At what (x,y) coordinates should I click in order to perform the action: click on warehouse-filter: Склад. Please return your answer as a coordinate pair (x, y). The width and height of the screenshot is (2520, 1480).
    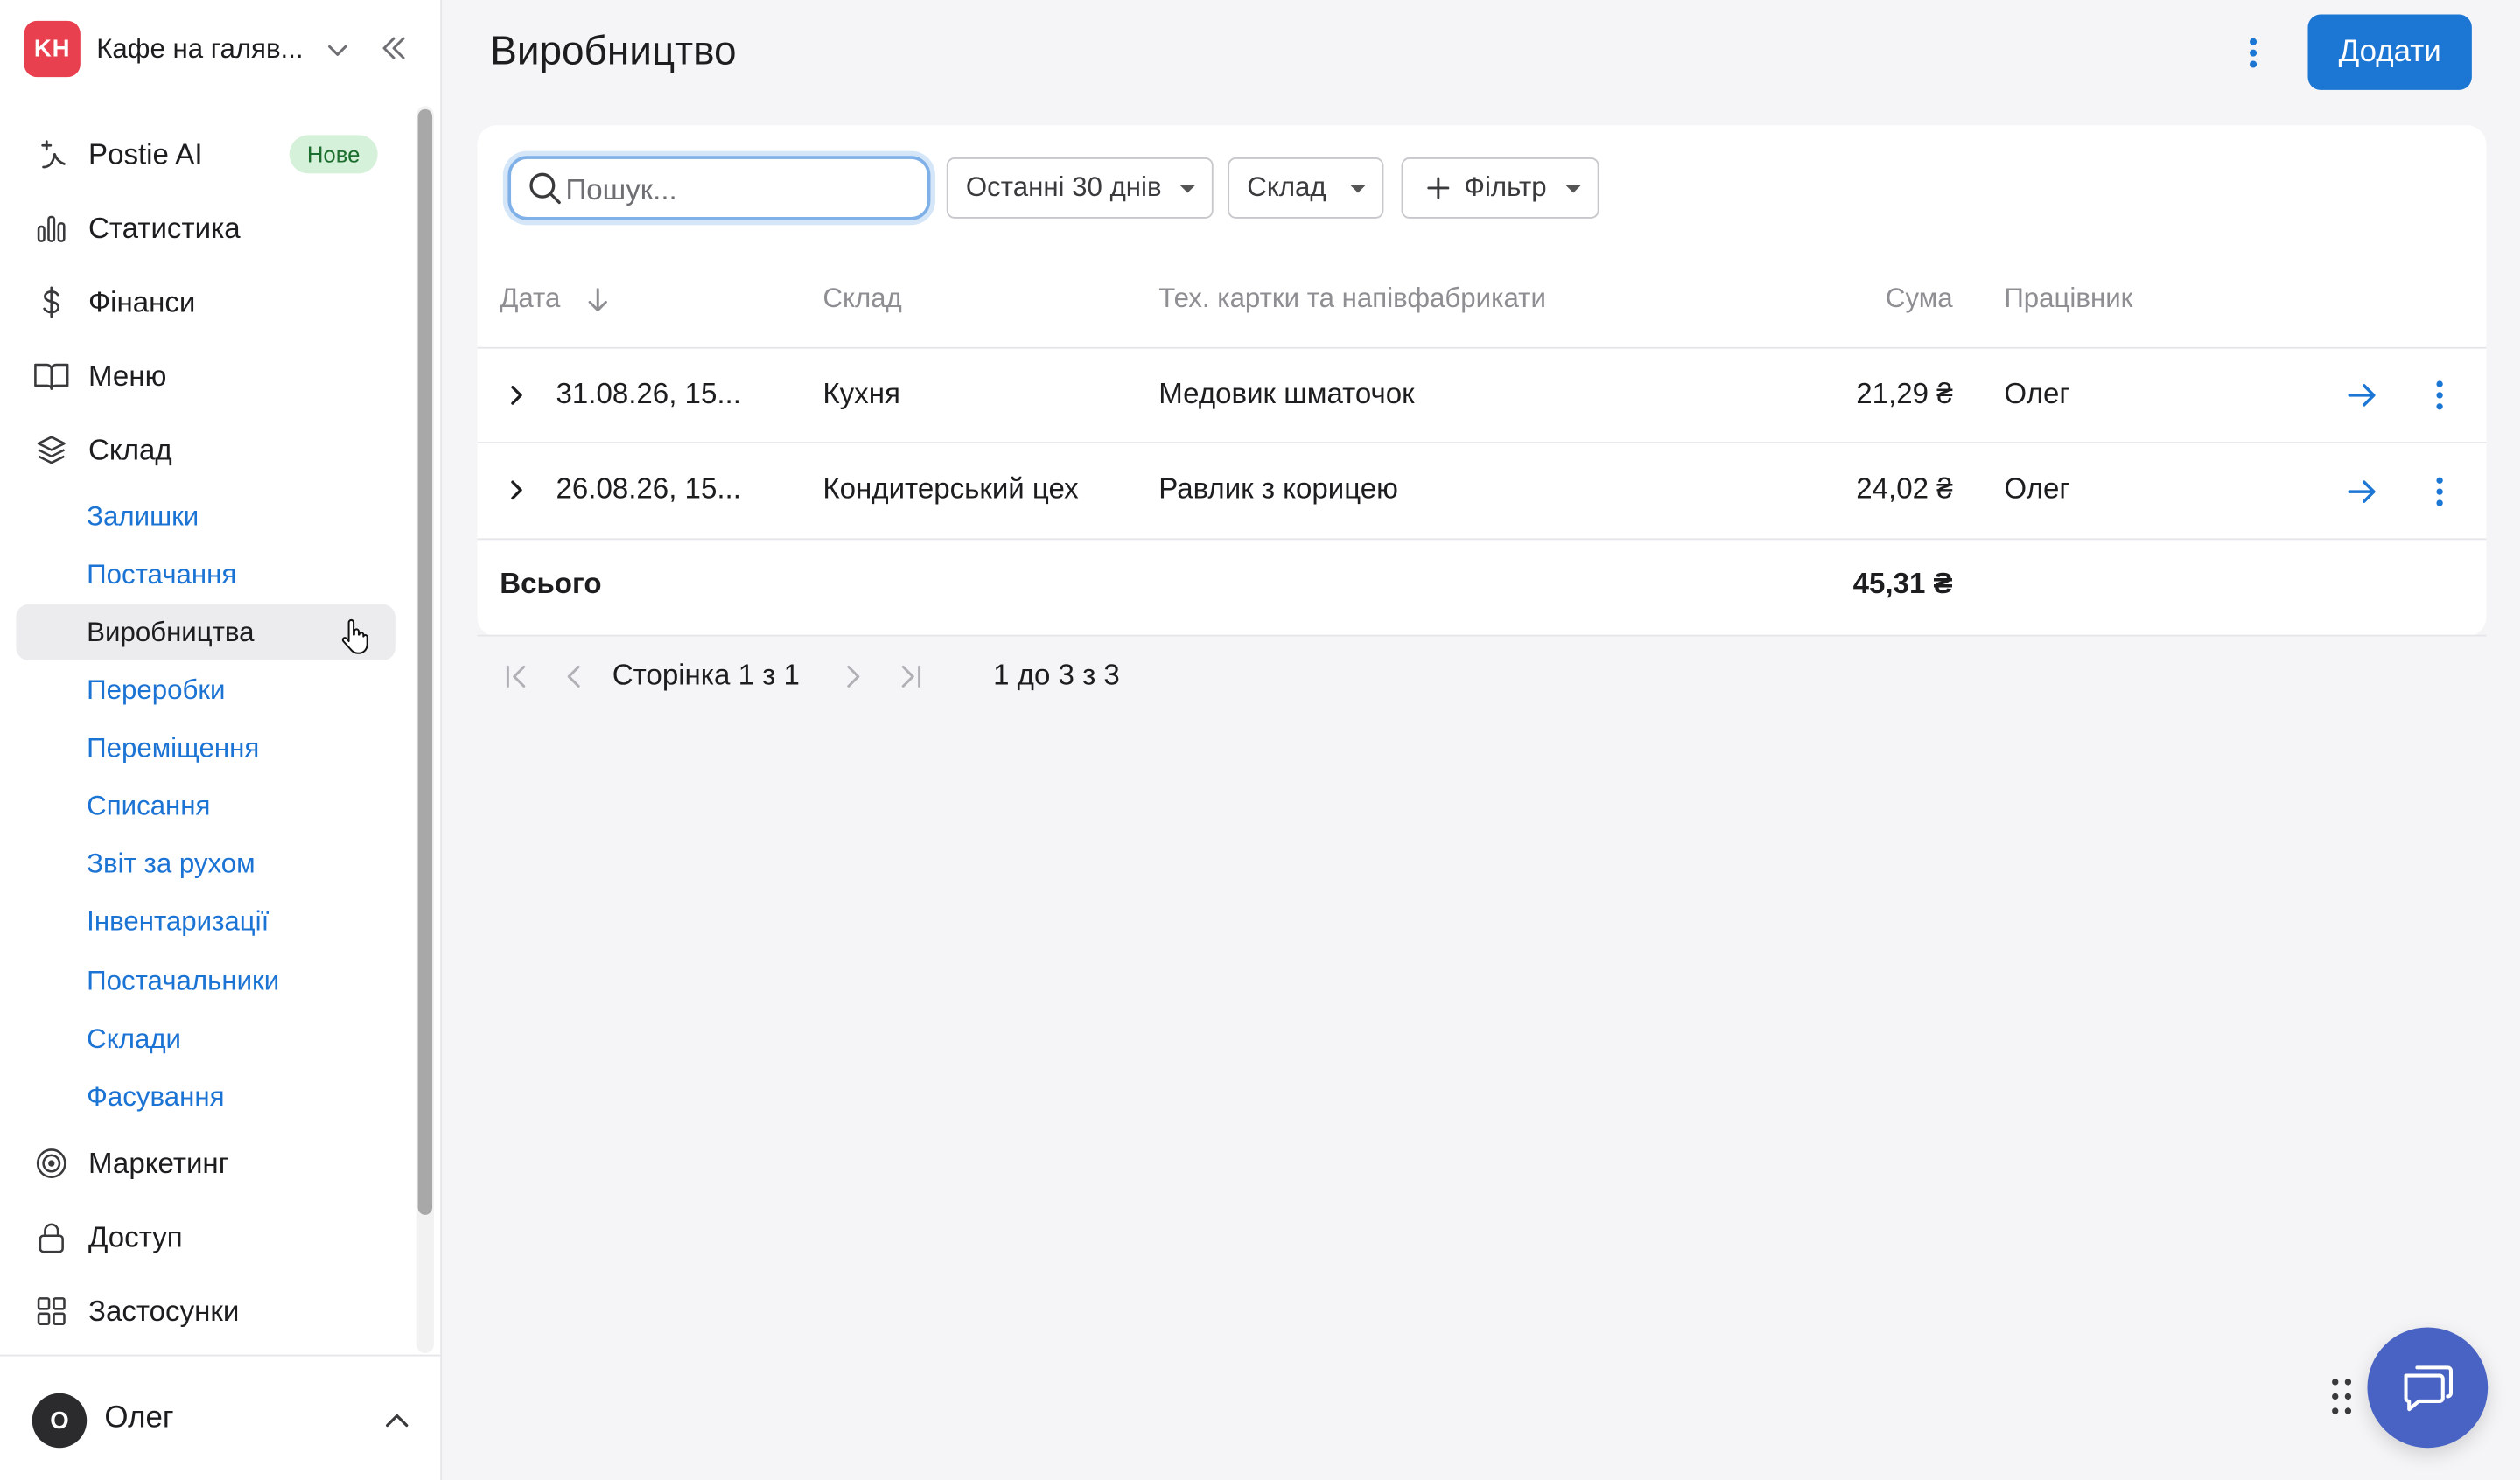
    Looking at the image, I should click on (1306, 188).